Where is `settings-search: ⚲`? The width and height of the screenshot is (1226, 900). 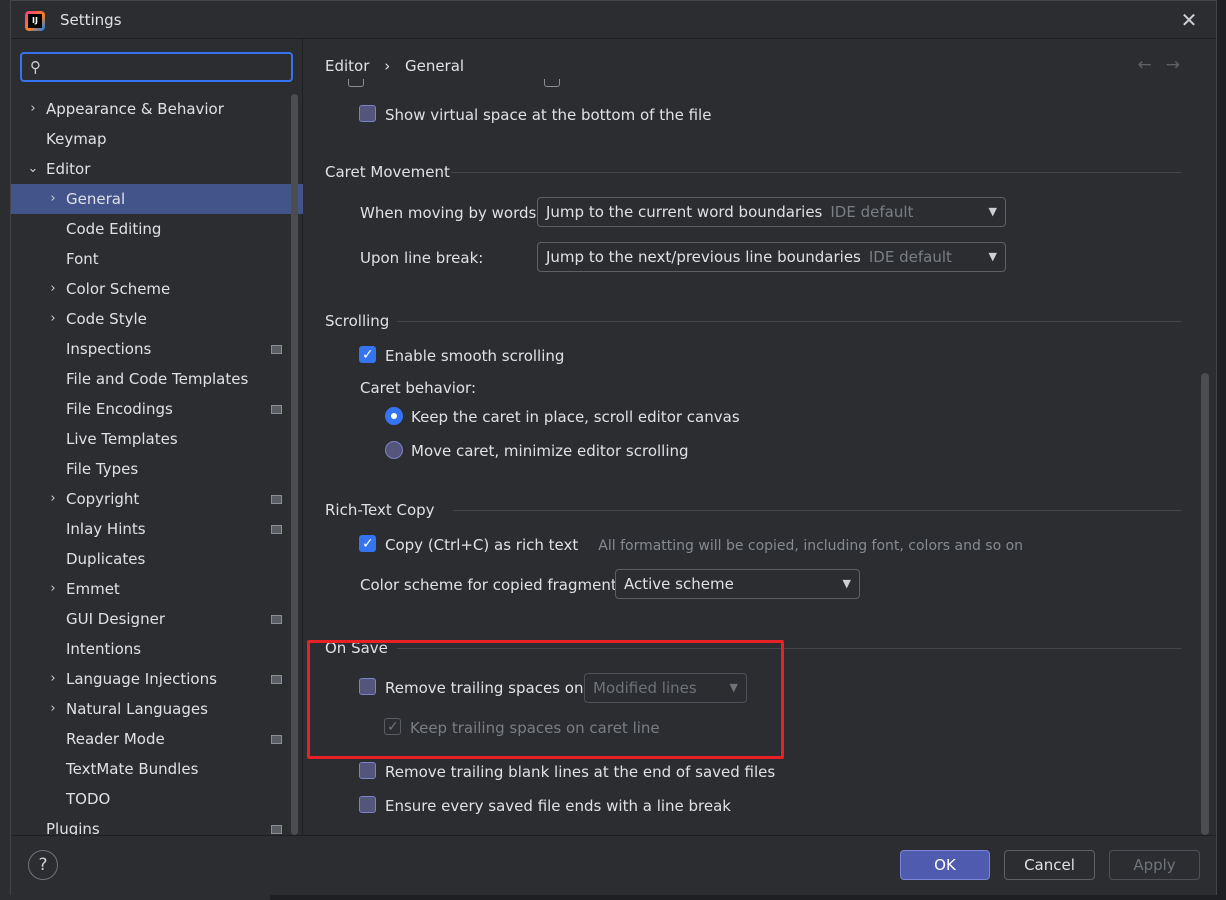 settings-search: ⚲ is located at coordinates (156, 67).